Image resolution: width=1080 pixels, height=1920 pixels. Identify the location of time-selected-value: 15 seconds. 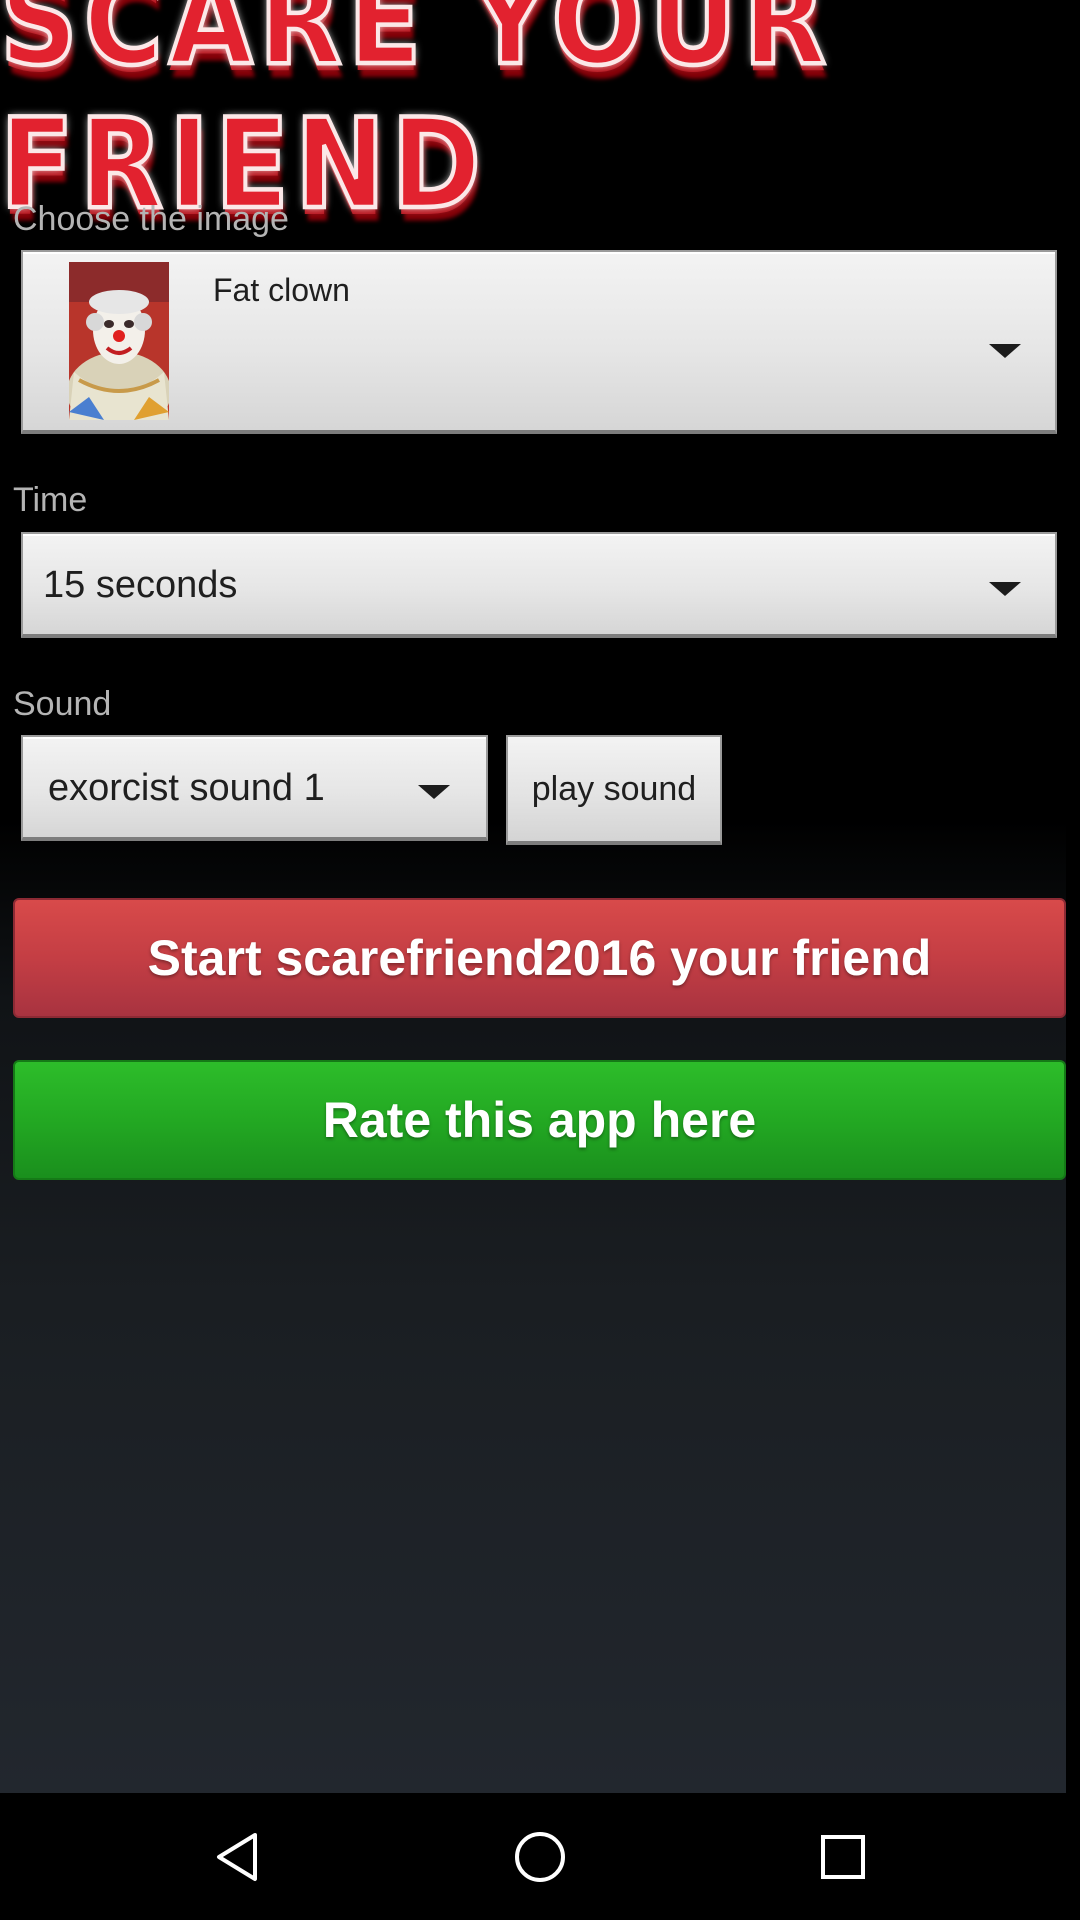
(140, 585).